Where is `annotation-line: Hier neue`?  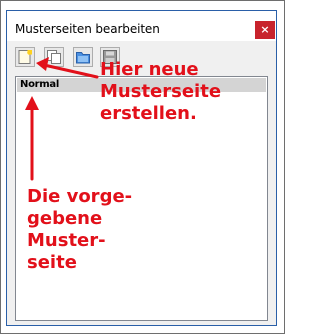 annotation-line: Hier neue is located at coordinates (149, 69).